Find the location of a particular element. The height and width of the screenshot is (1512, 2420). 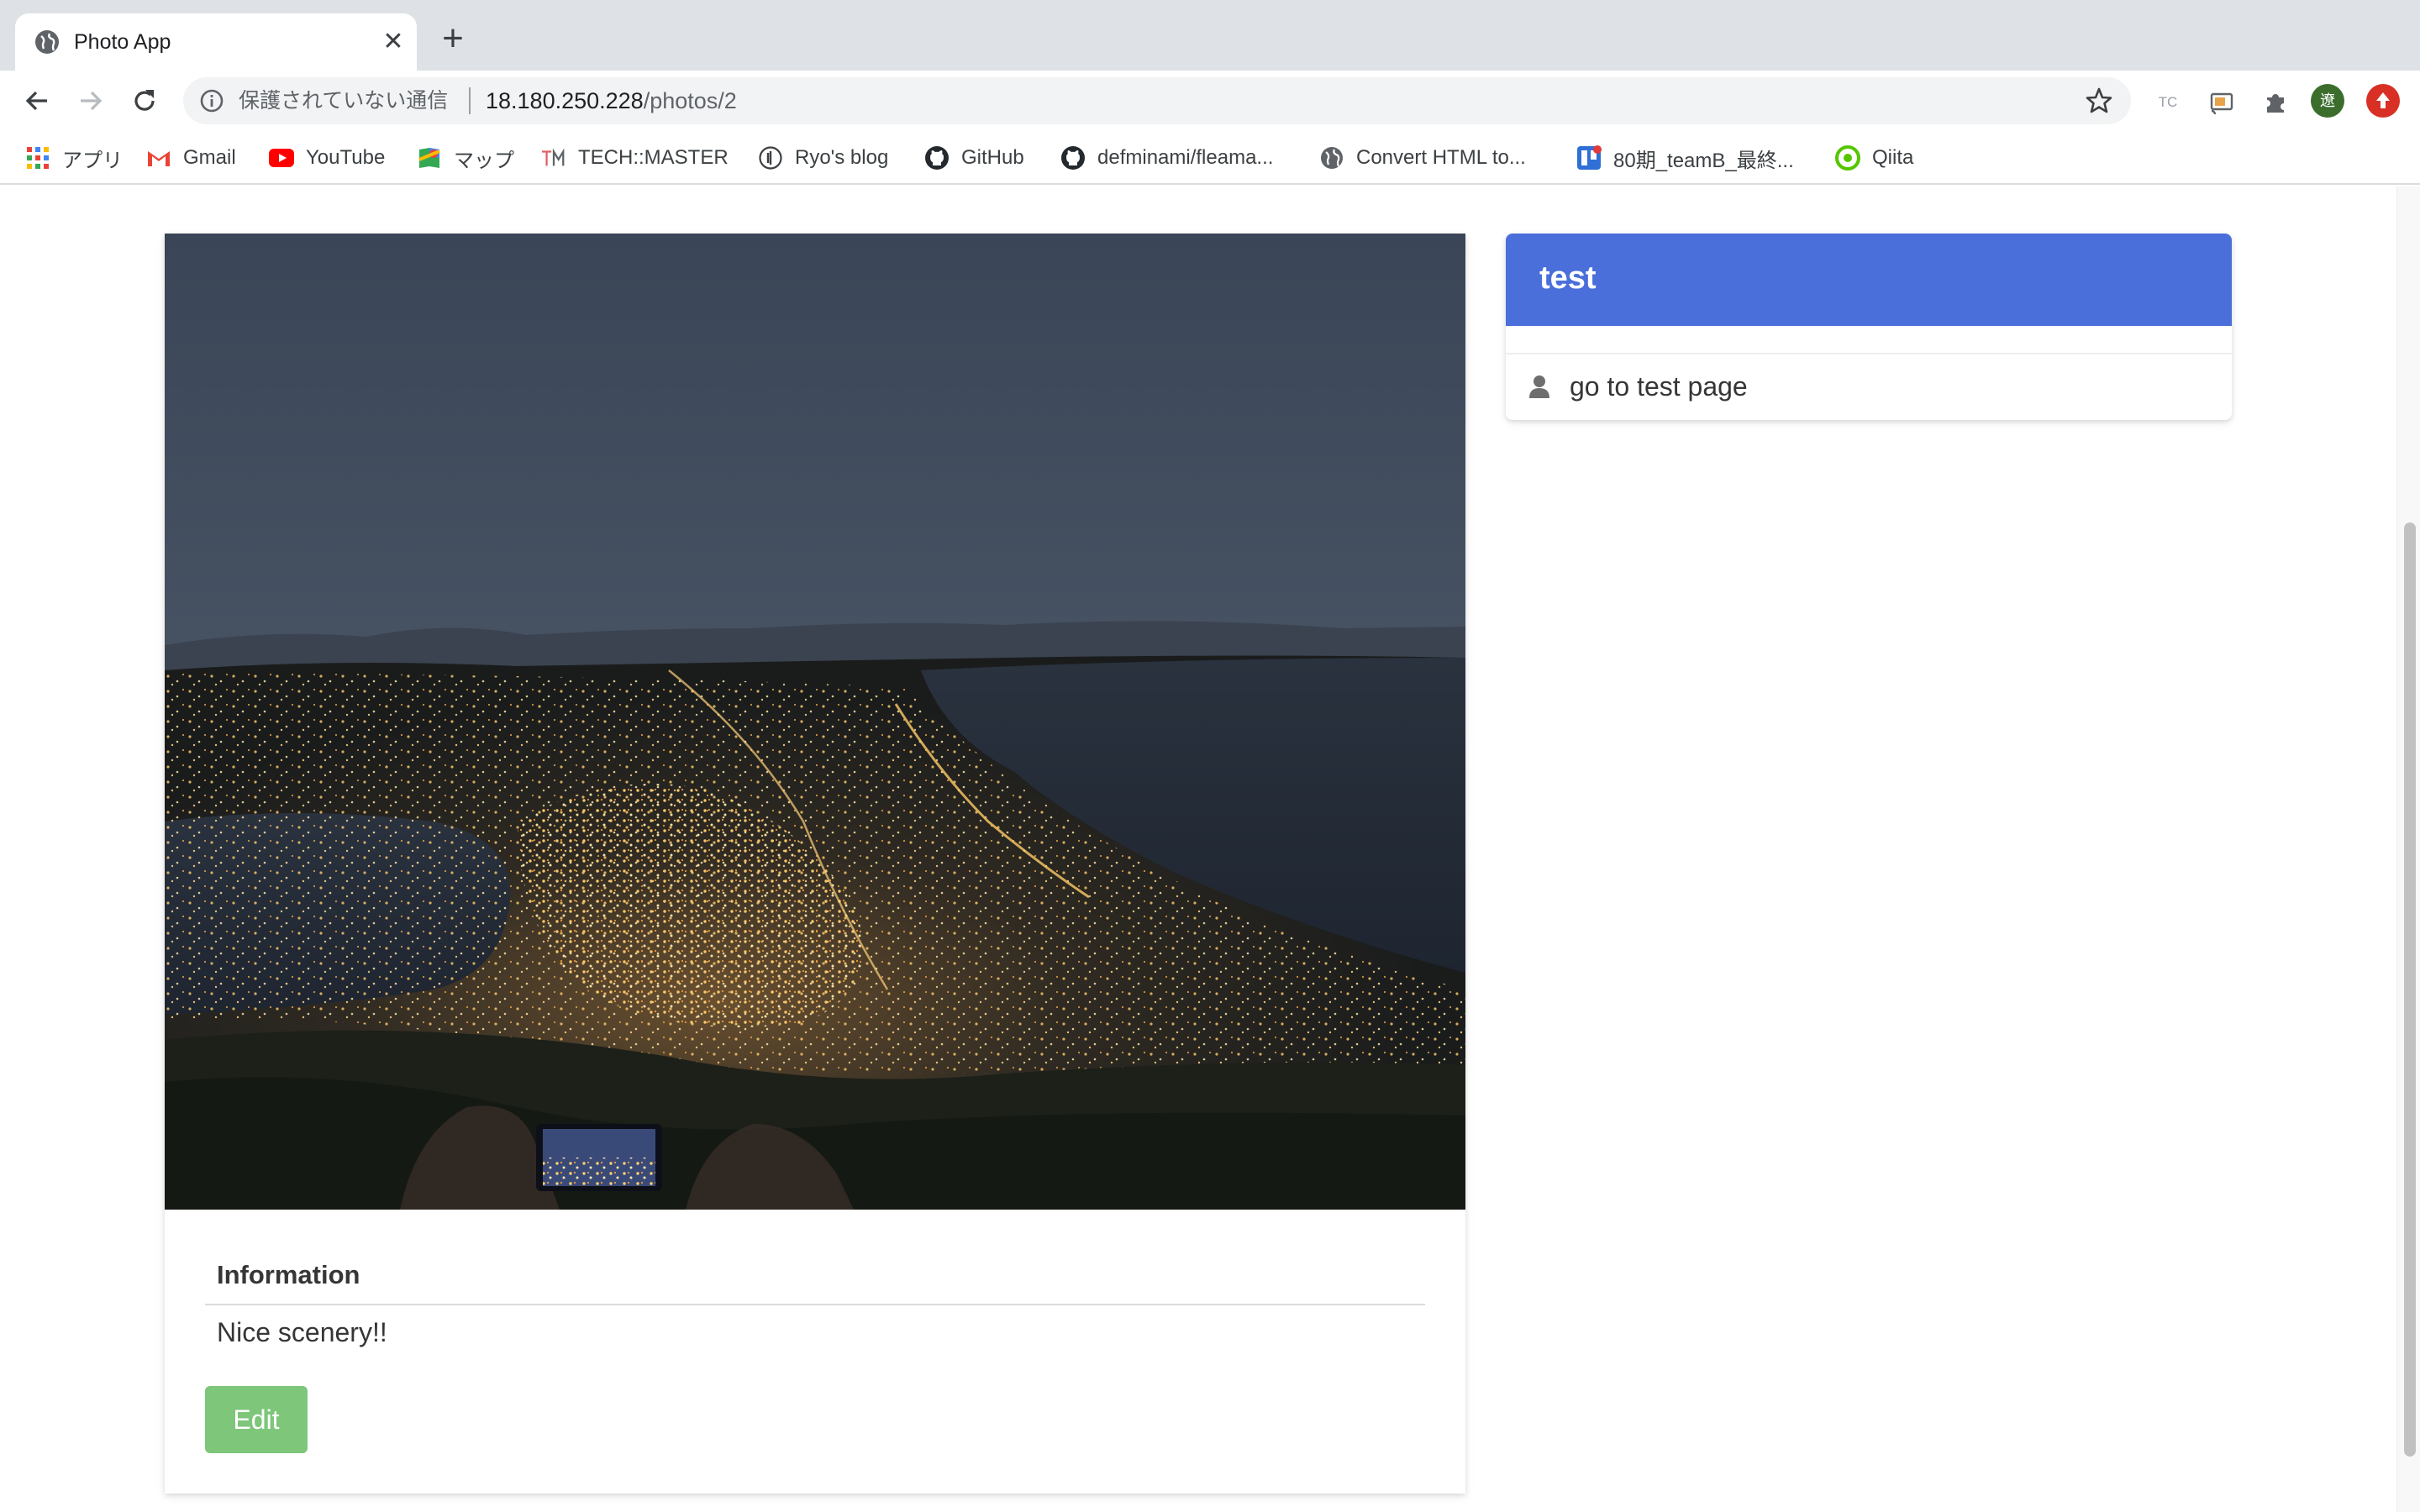

user-card: test go to test page is located at coordinates (1869, 327).